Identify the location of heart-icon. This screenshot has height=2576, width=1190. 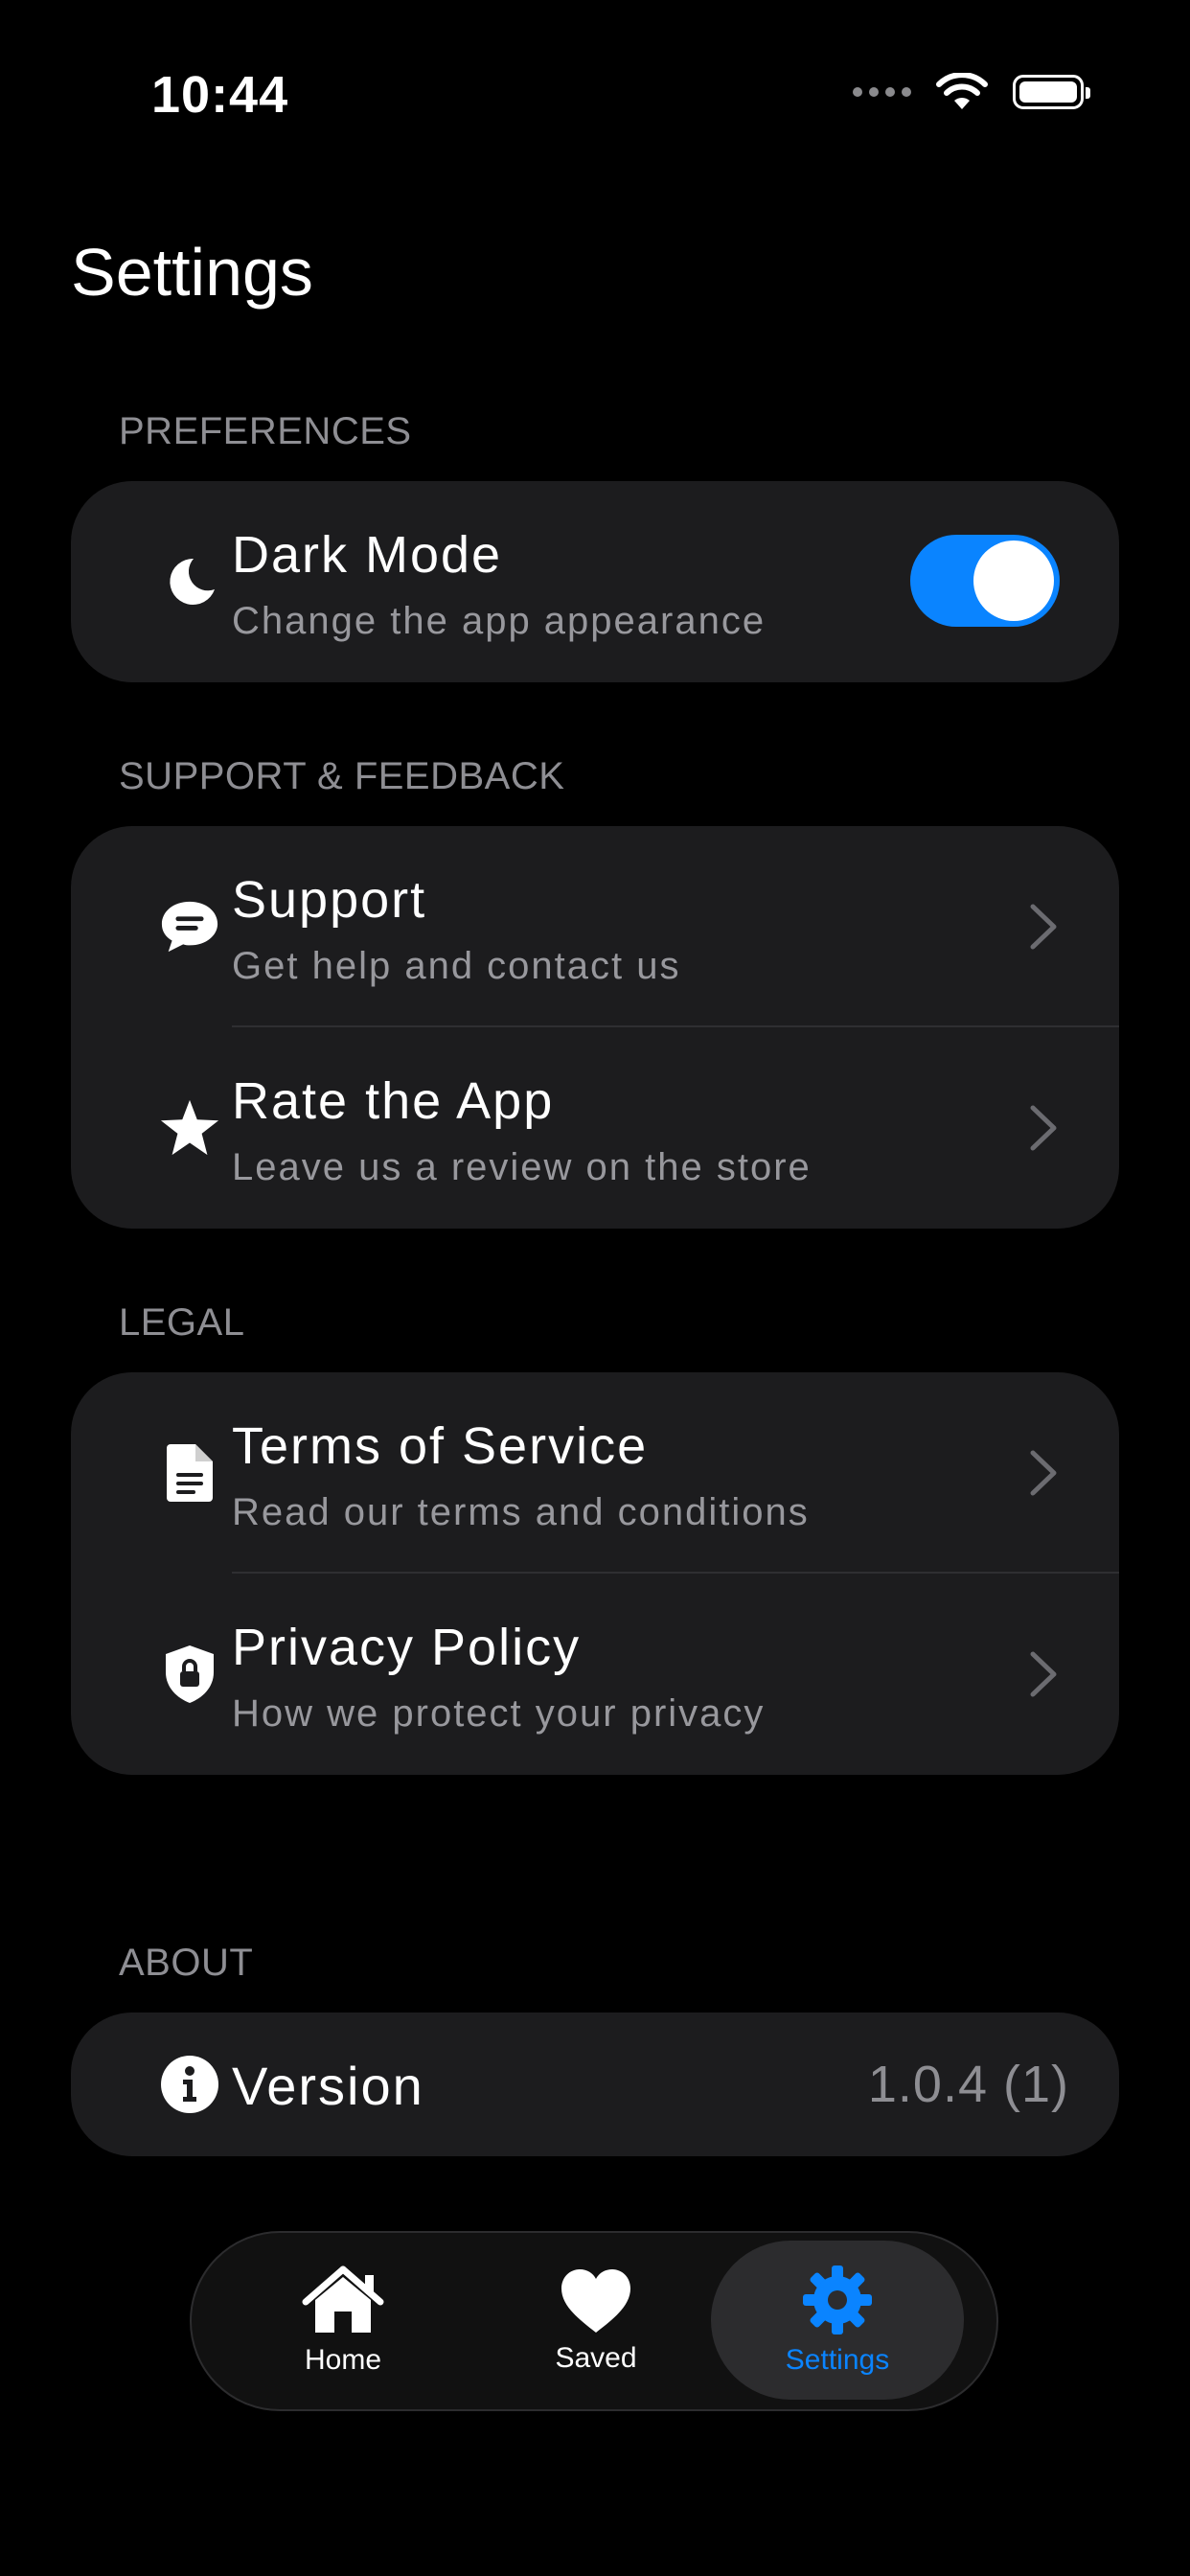
(595, 2301).